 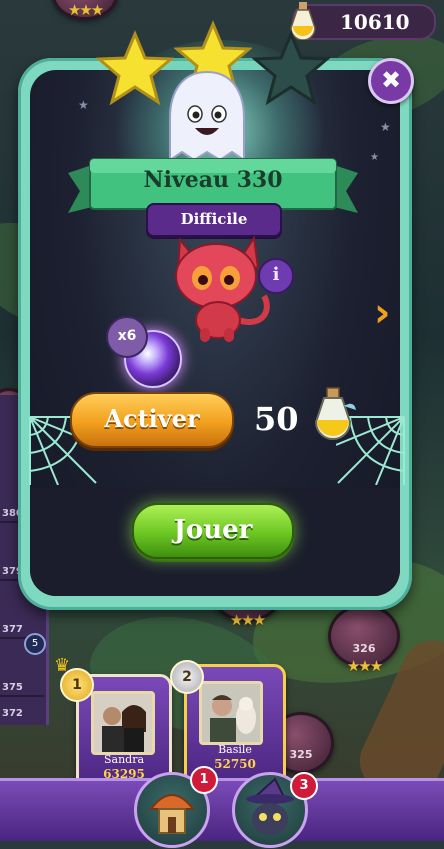 I want to click on notification-count: 1, so click(x=204, y=779).